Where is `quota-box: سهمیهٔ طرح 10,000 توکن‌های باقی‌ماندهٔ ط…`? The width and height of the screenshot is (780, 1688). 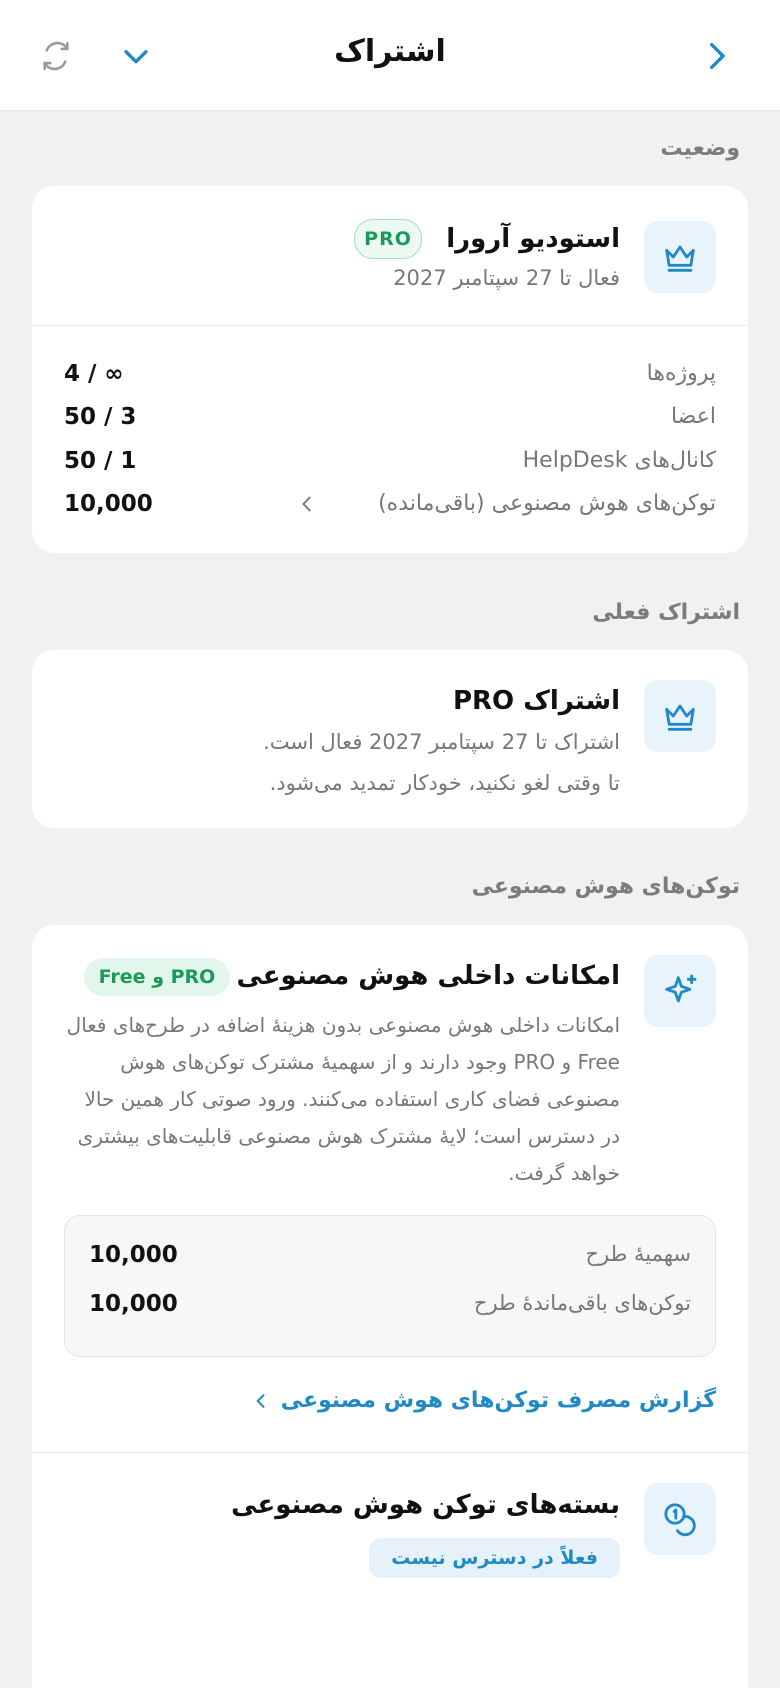
quota-box: سهمیهٔ طرح 10,000 توکن‌های باقی‌ماندهٔ ط… is located at coordinates (390, 1286).